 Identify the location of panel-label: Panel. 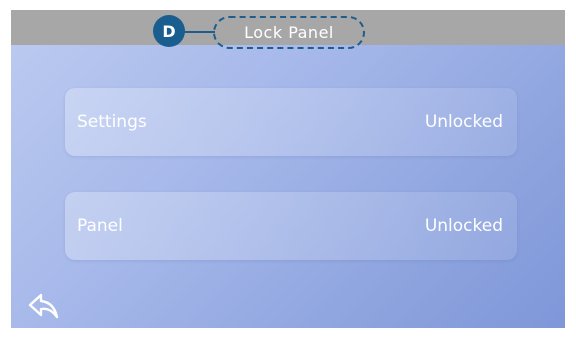
(100, 226).